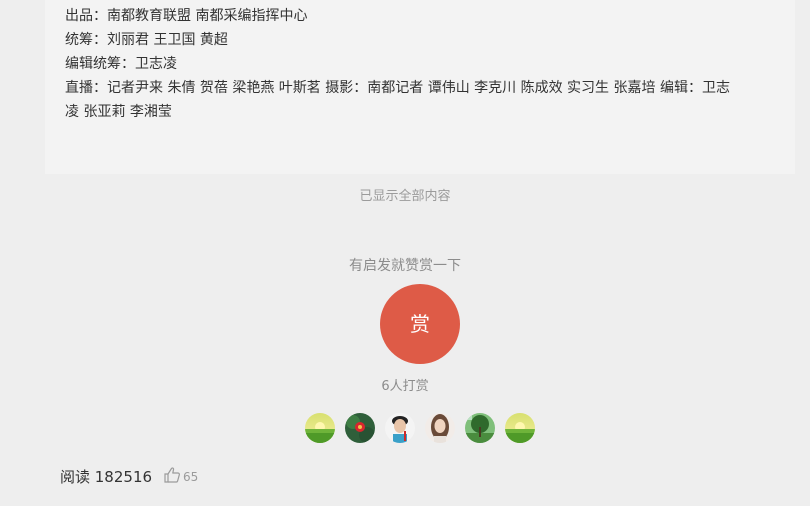 Image resolution: width=810 pixels, height=506 pixels. What do you see at coordinates (405, 196) in the screenshot?
I see `shown-all-content-label: 已显示全部内容` at bounding box center [405, 196].